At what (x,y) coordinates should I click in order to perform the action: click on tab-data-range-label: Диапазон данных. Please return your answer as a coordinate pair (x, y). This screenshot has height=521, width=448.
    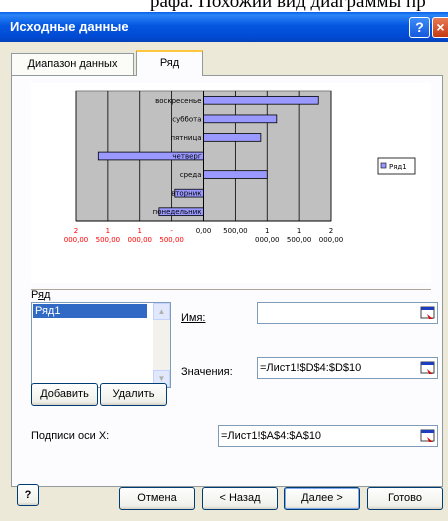
    Looking at the image, I should click on (72, 64).